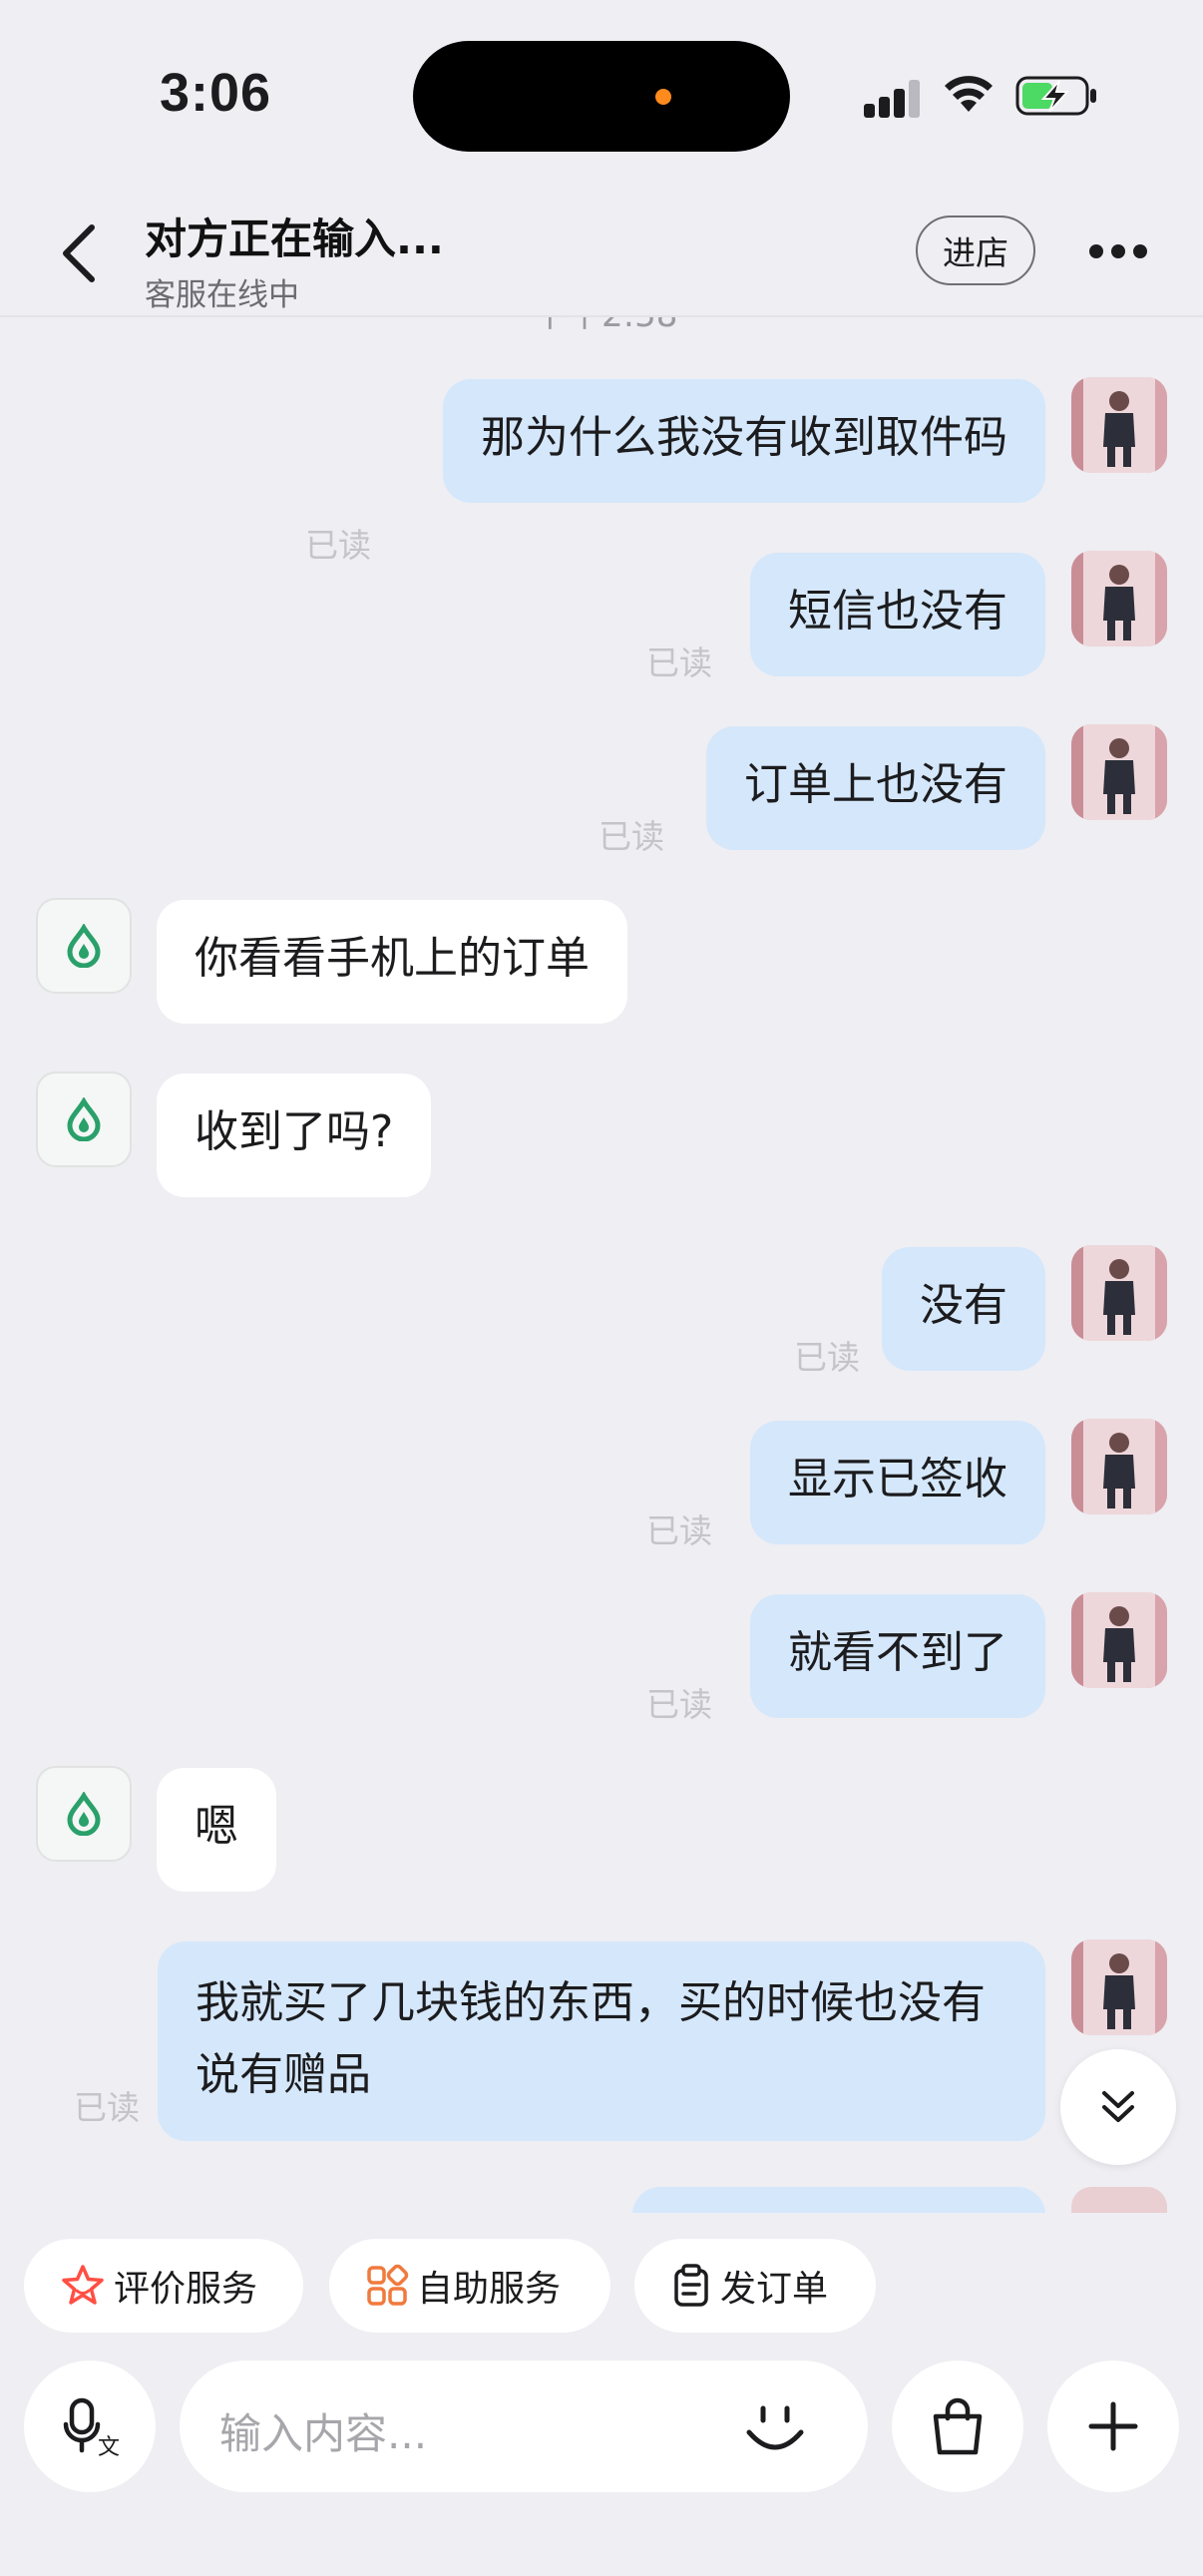 This screenshot has width=1203, height=2576. What do you see at coordinates (80, 253) in the screenshot?
I see `back-arrow-icon` at bounding box center [80, 253].